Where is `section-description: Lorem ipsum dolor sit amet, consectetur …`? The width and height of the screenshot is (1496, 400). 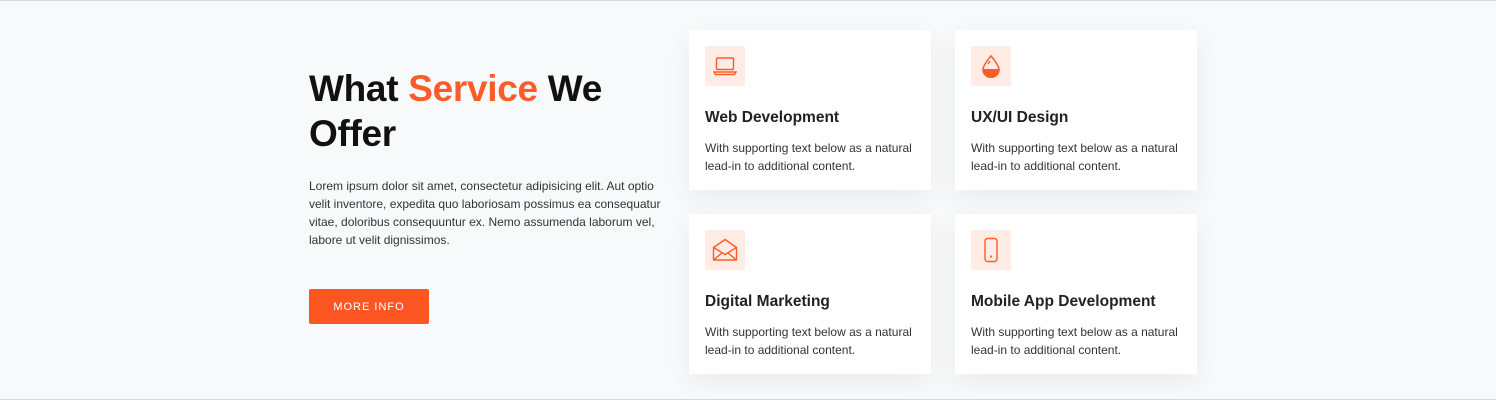 section-description: Lorem ipsum dolor sit amet, consectetur … is located at coordinates (485, 213).